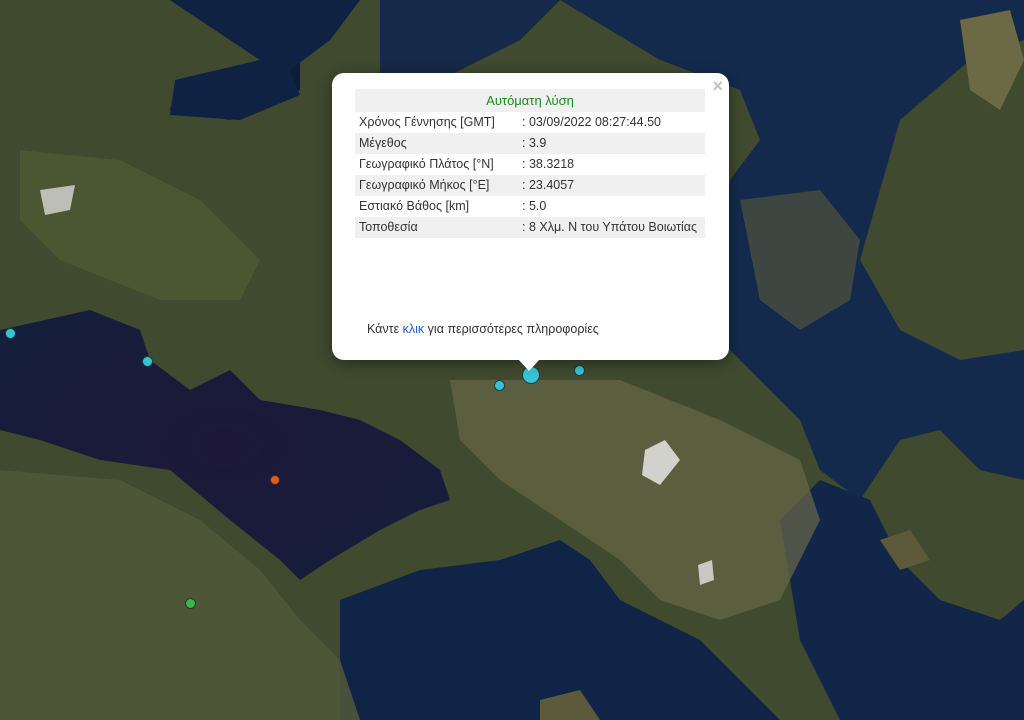 This screenshot has height=720, width=1024. I want to click on depth-value: : 5.0, so click(534, 206).